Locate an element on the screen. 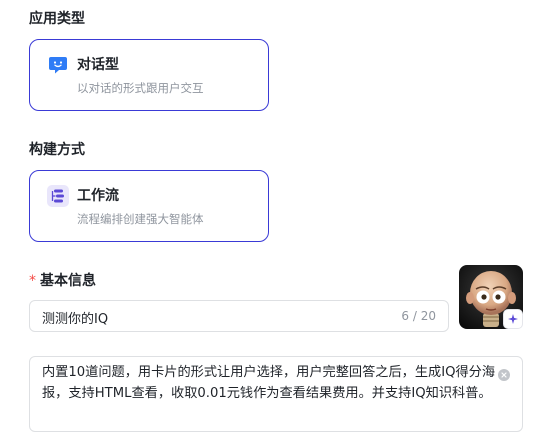 This screenshot has width=543, height=438. chat-bubble-icon is located at coordinates (58, 65).